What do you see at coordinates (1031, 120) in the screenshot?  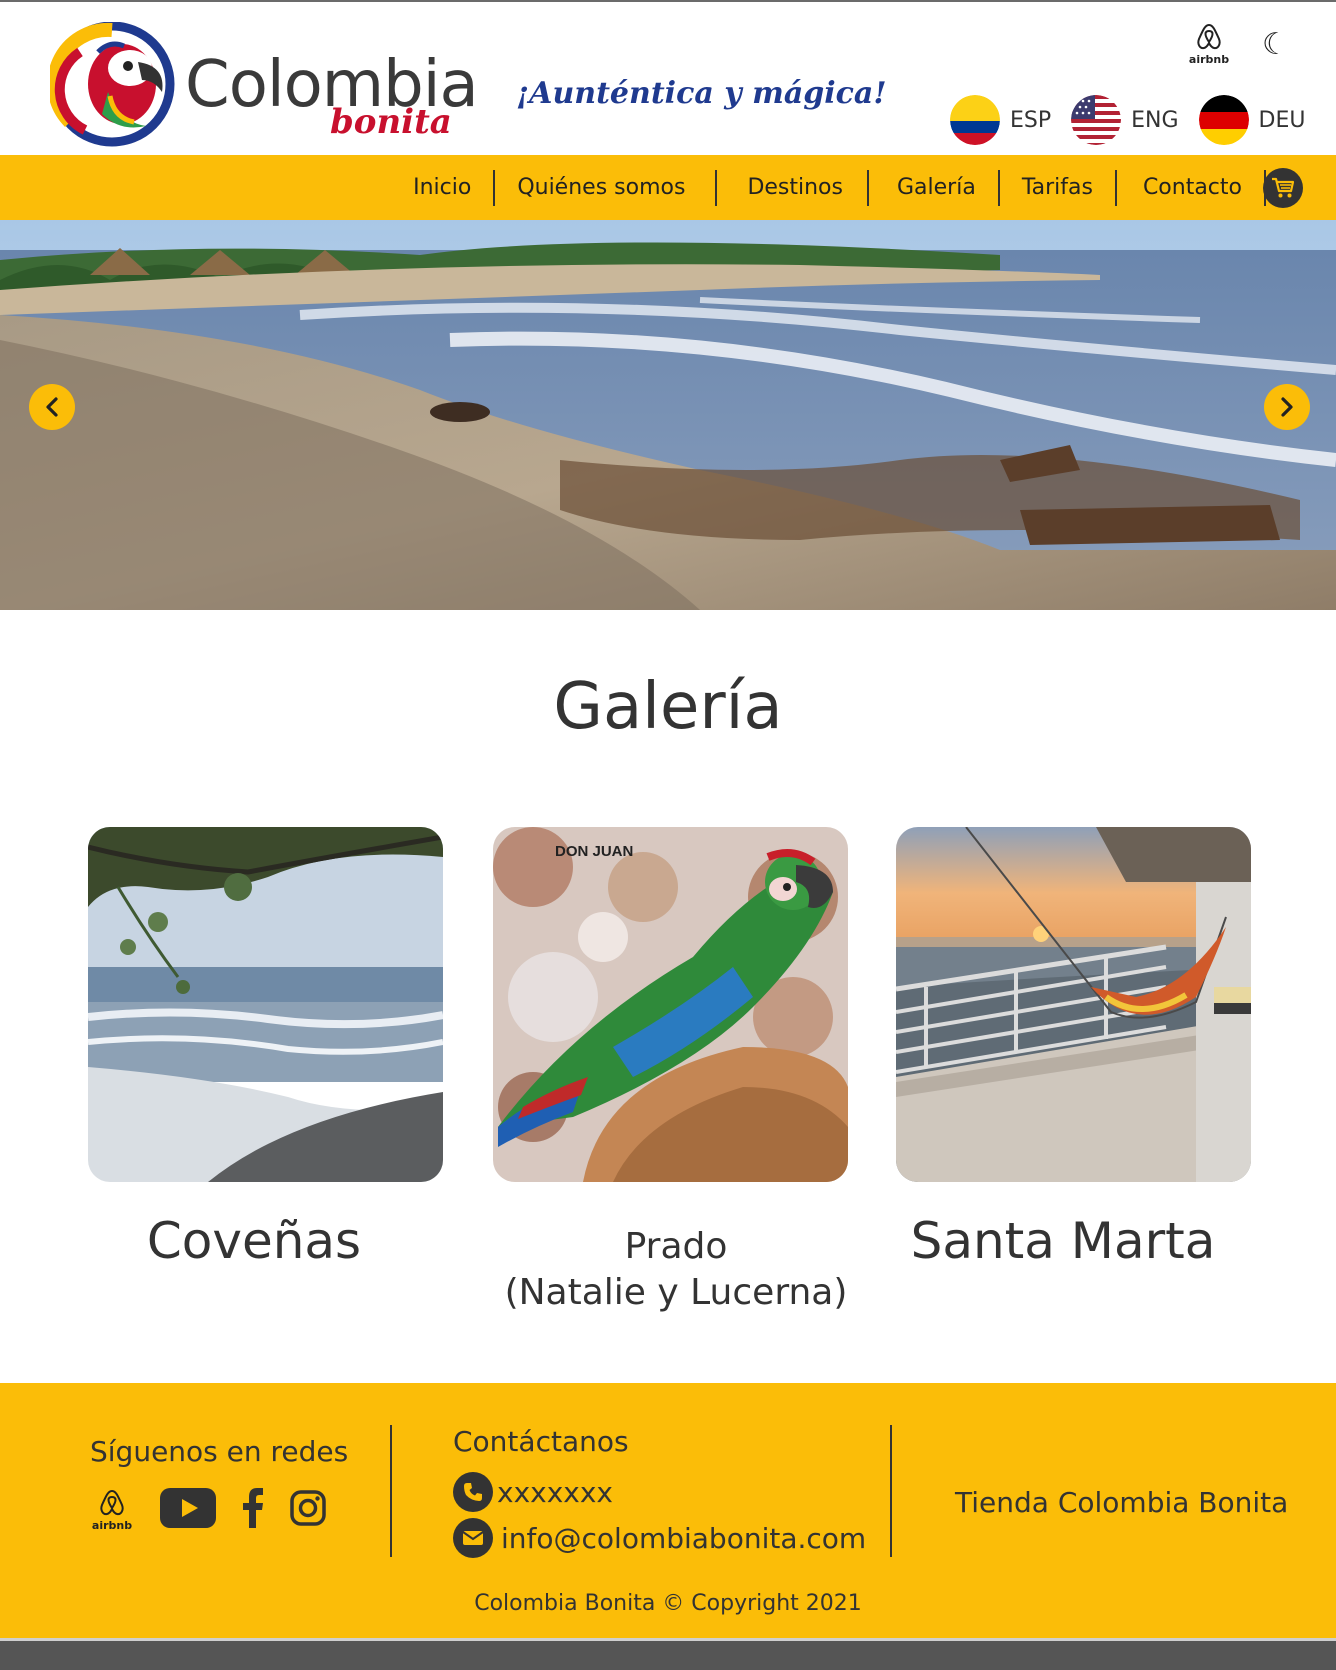 I see `lang-code: ESP` at bounding box center [1031, 120].